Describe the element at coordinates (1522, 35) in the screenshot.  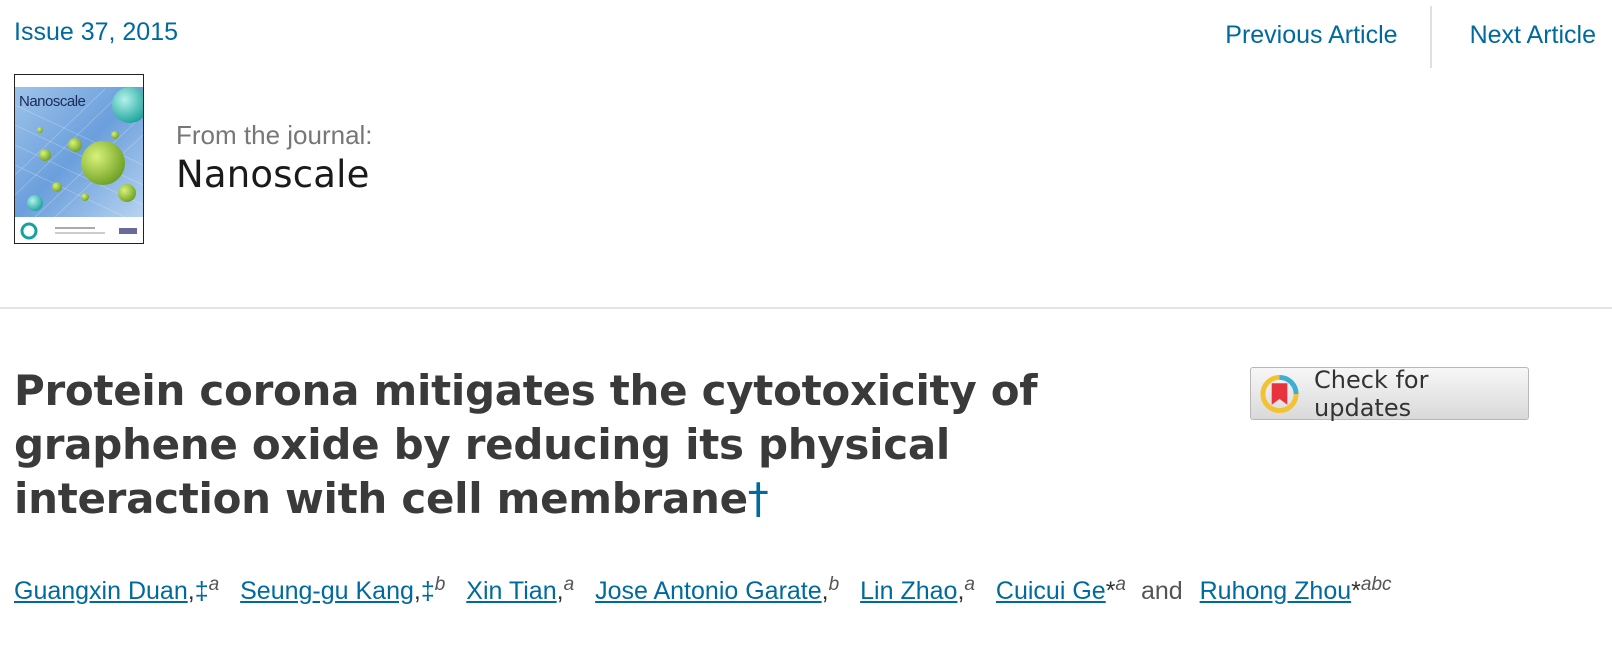
I see `next-article-link: Next Article` at that location.